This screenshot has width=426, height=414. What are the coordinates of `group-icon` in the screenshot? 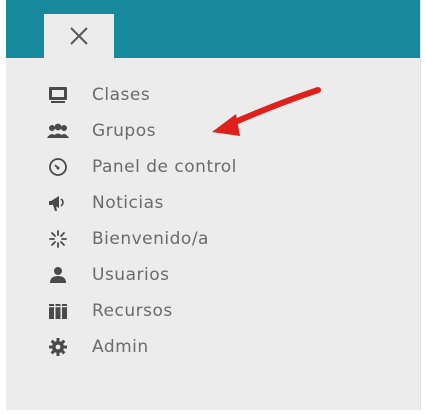 It's located at (58, 131).